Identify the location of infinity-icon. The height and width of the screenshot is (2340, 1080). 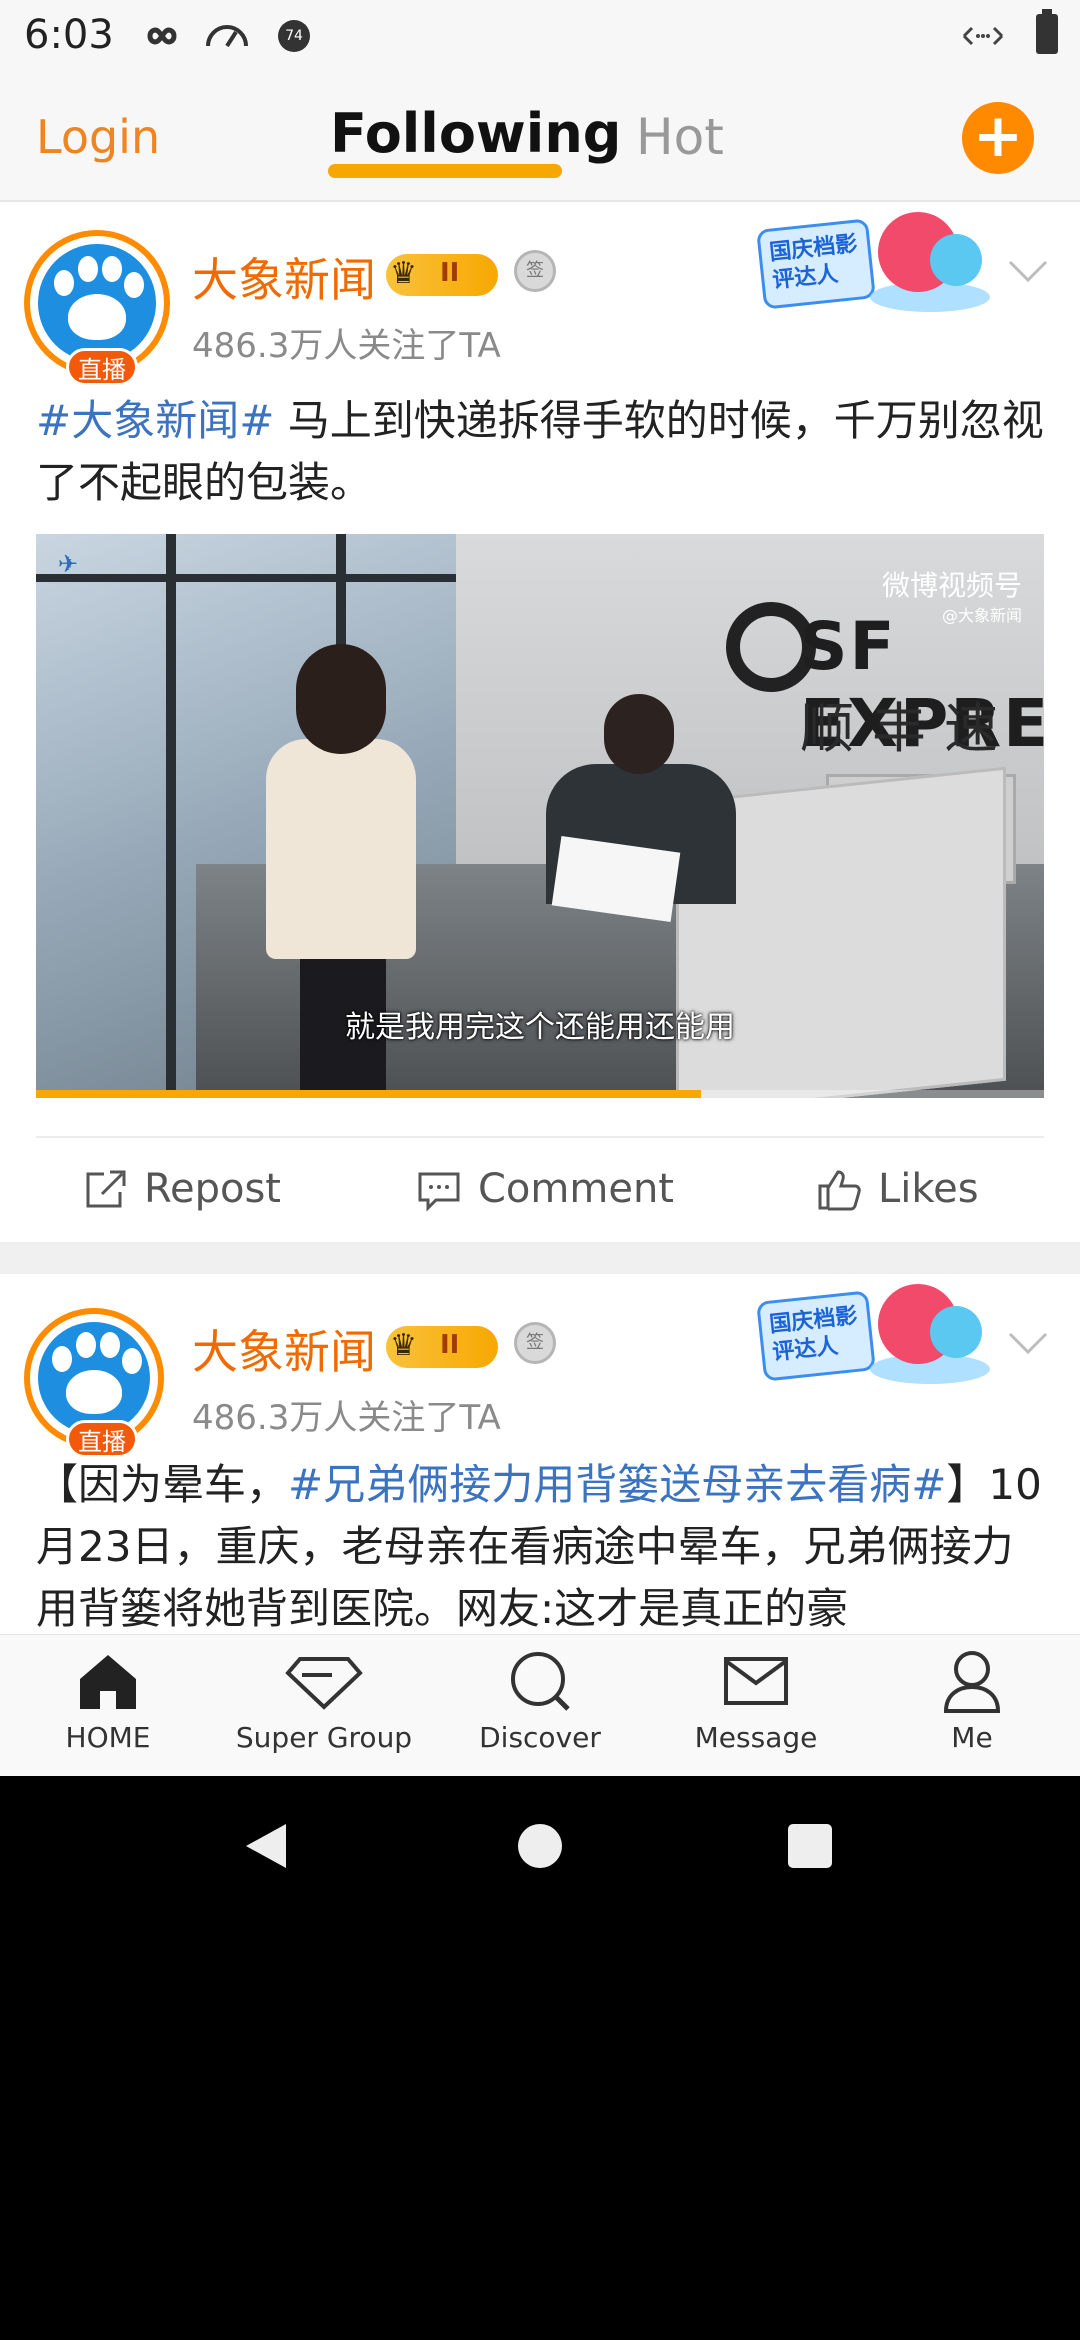
(162, 36).